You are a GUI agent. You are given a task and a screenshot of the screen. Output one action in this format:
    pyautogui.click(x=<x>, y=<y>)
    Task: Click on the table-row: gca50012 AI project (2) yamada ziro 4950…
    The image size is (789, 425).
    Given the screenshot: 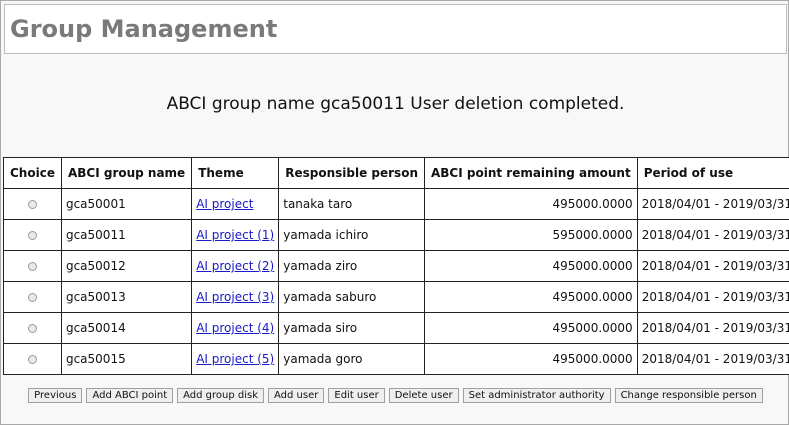 What is the action you would take?
    pyautogui.click(x=396, y=266)
    